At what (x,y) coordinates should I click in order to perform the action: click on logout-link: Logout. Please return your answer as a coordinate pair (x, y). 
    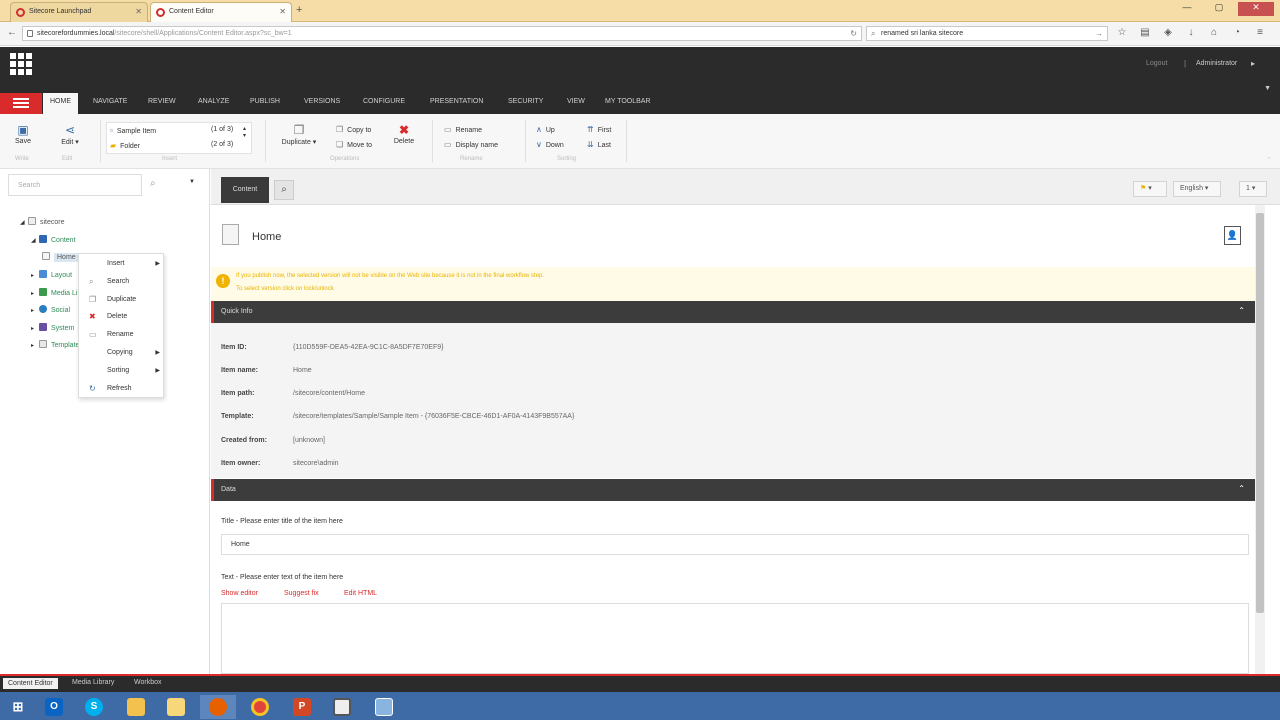
    Looking at the image, I should click on (1156, 63).